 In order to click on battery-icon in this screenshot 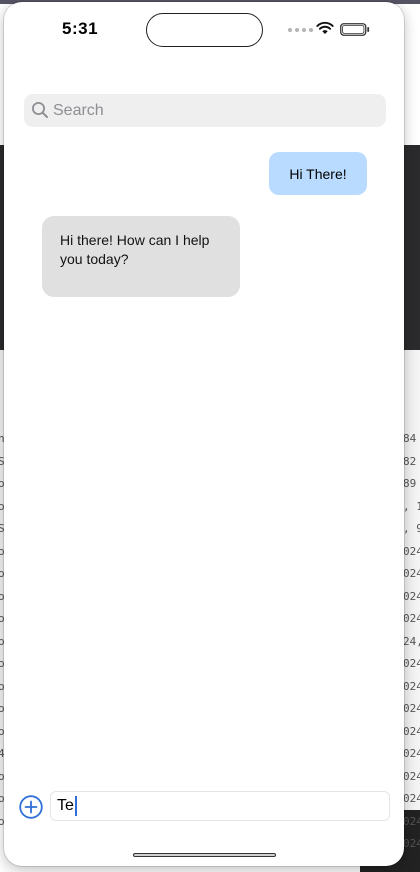, I will do `click(355, 29)`.